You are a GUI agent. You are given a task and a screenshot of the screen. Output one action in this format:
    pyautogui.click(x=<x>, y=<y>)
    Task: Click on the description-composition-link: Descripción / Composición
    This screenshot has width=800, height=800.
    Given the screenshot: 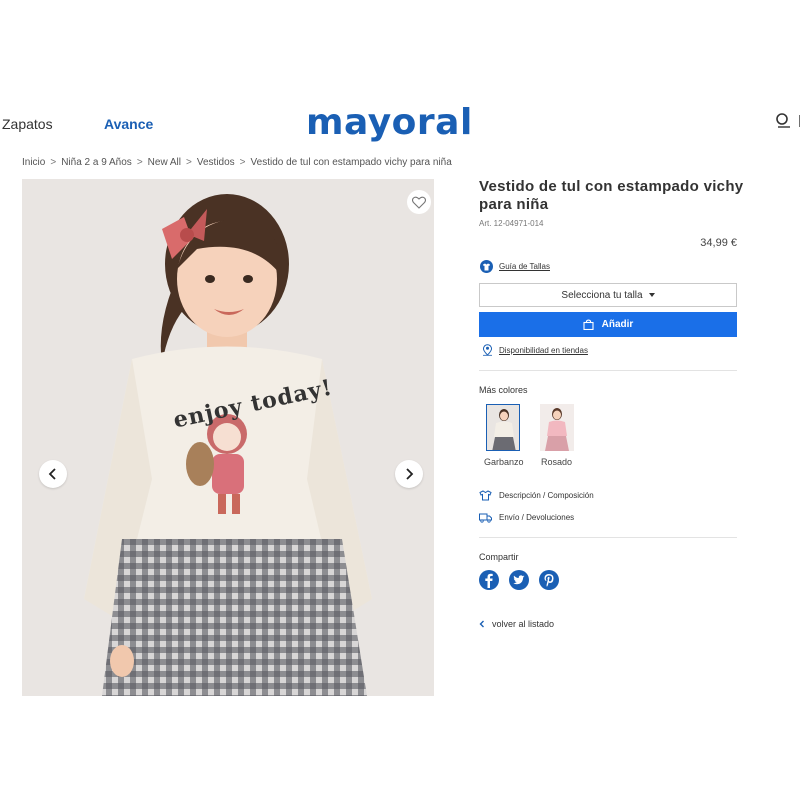 What is the action you would take?
    pyautogui.click(x=536, y=495)
    